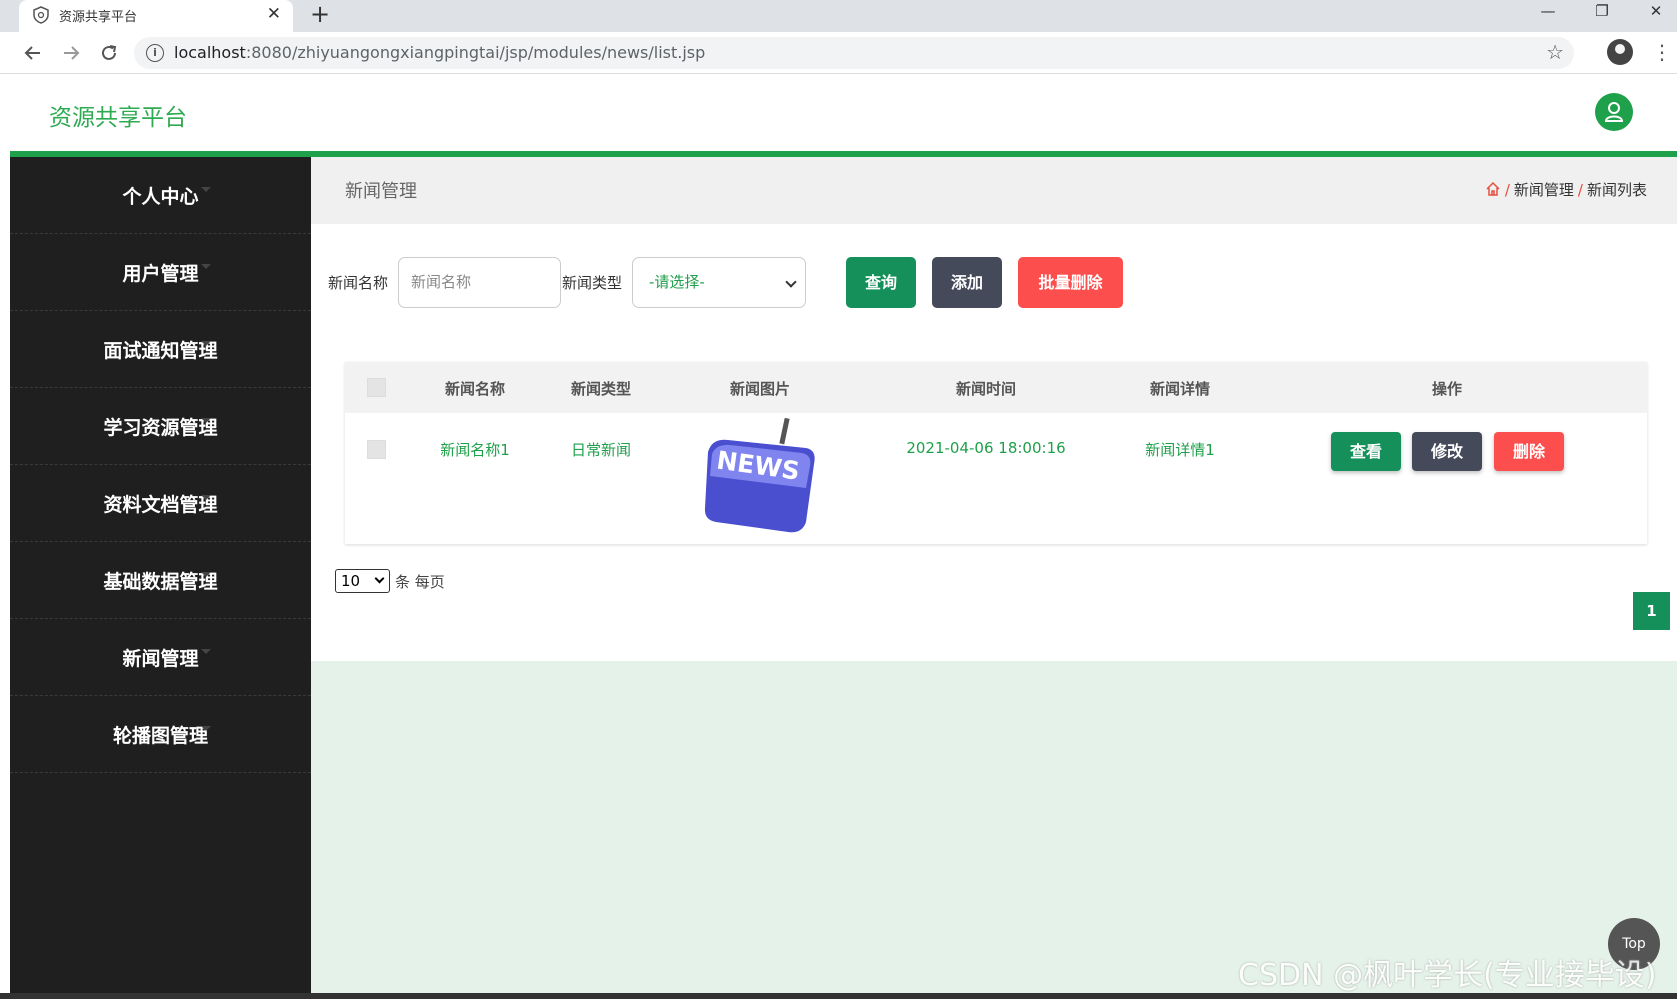  I want to click on forward-arrow-icon, so click(71, 53).